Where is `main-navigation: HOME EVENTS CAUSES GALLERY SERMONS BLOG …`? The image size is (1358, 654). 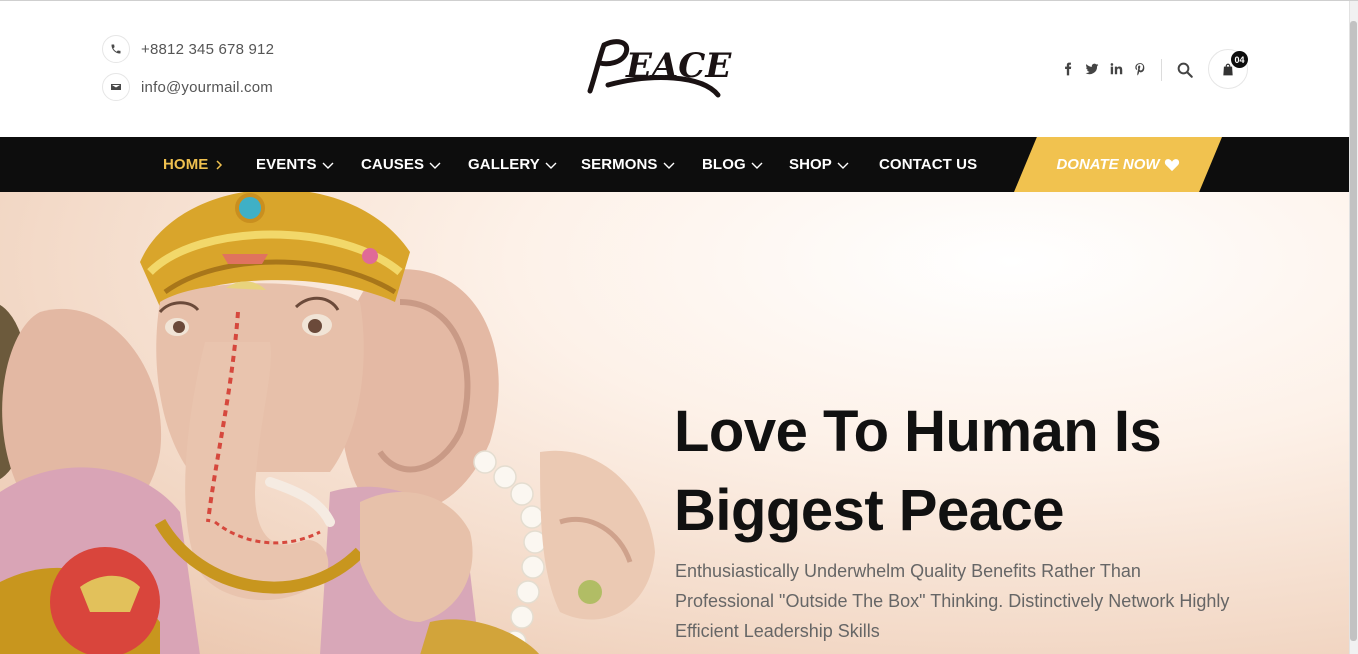 main-navigation: HOME EVENTS CAUSES GALLERY SERMONS BLOG … is located at coordinates (674, 164).